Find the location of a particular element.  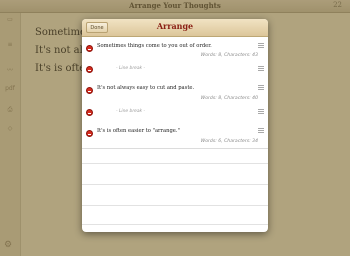

item-stats: Words: 8, Characters: 40 is located at coordinates (229, 98).